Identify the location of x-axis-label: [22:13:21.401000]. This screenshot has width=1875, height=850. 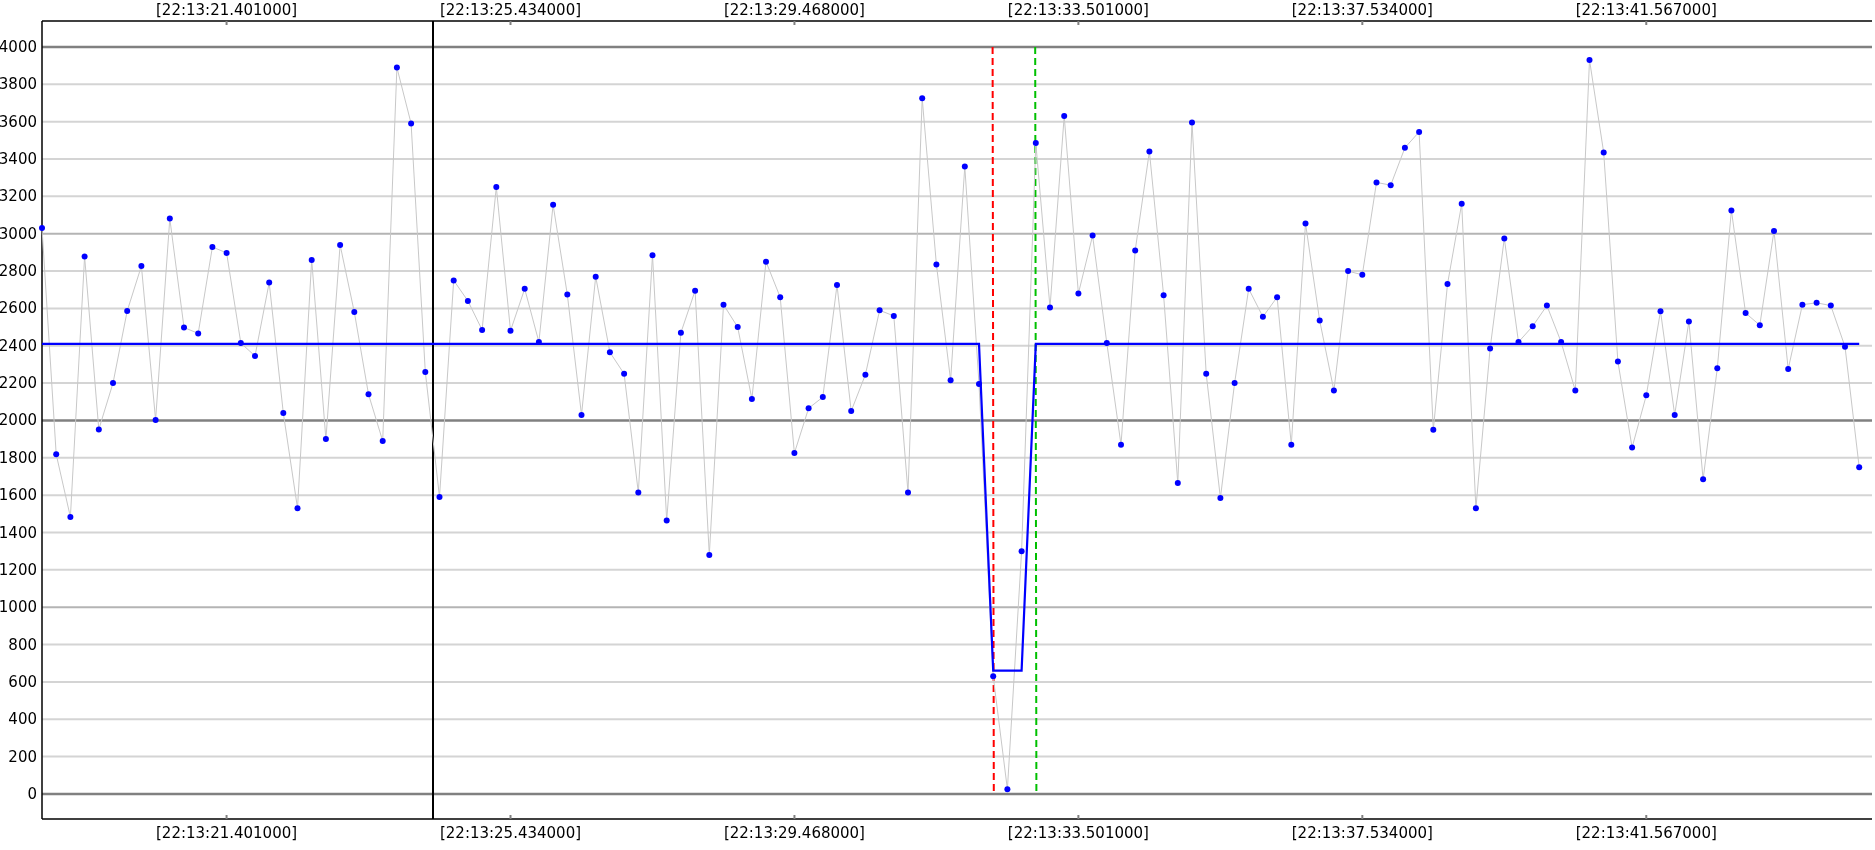
(227, 833).